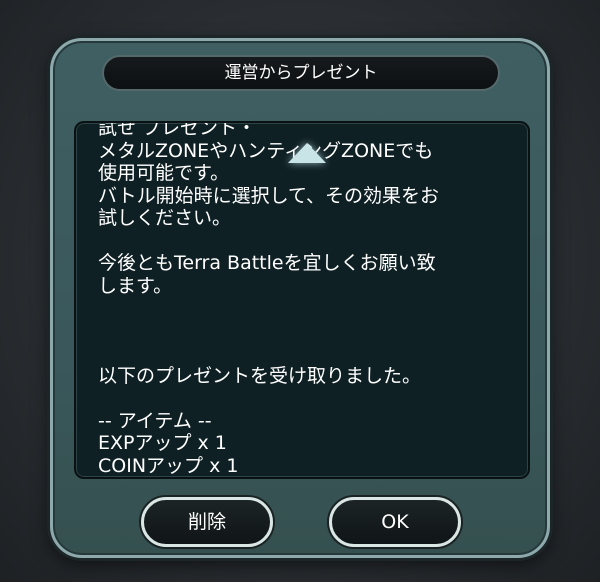 This screenshot has width=600, height=582. Describe the element at coordinates (207, 522) in the screenshot. I see `delete-button: 削除` at that location.